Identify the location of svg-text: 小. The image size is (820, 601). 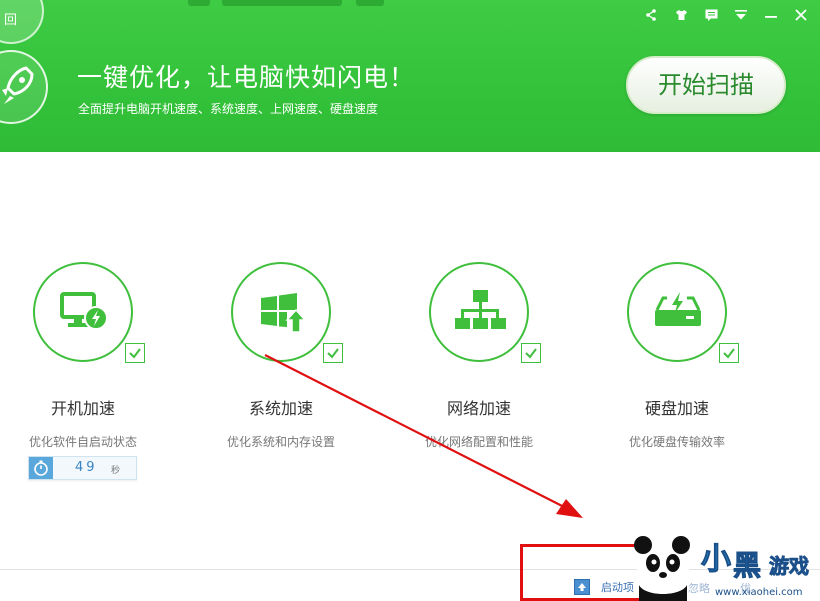
(716, 559).